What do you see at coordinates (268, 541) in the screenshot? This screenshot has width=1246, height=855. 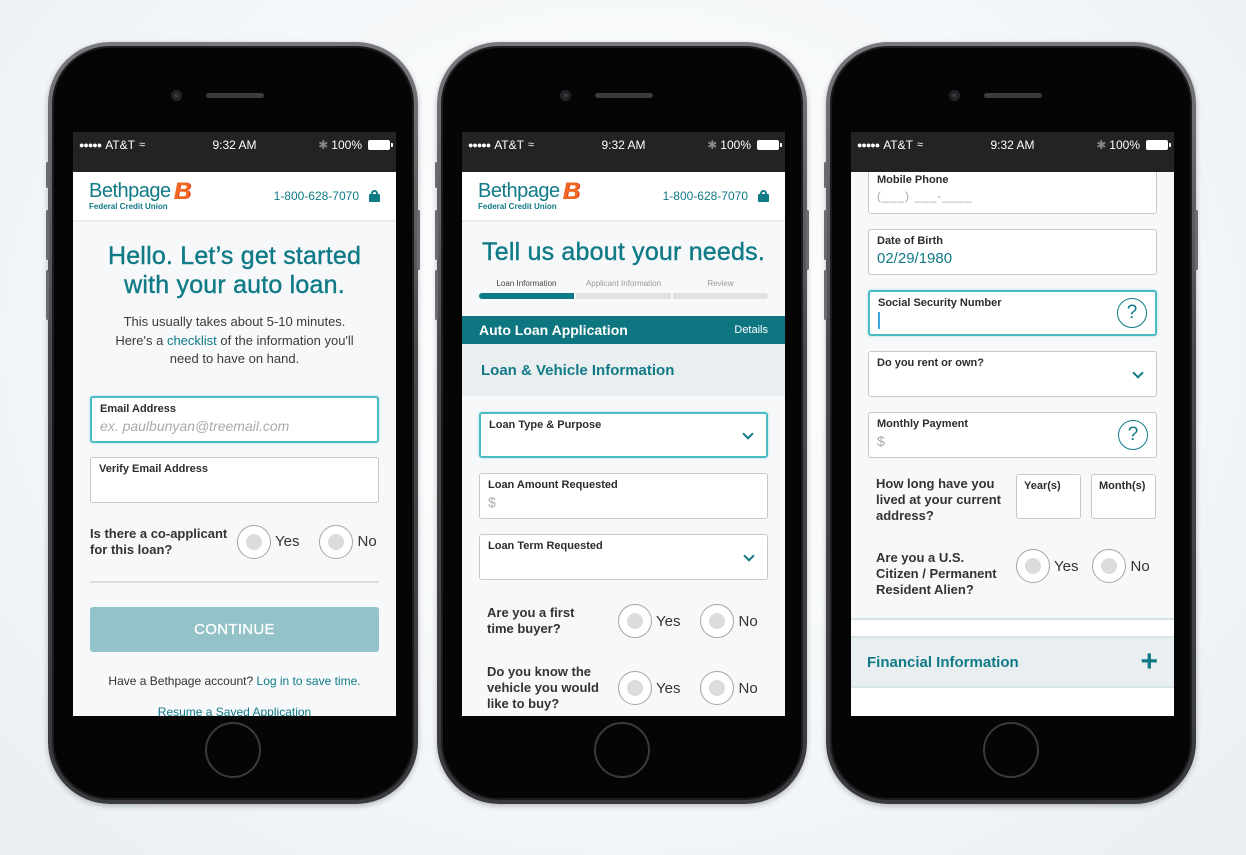 I see `coapplicant-yes-radio: Yes` at bounding box center [268, 541].